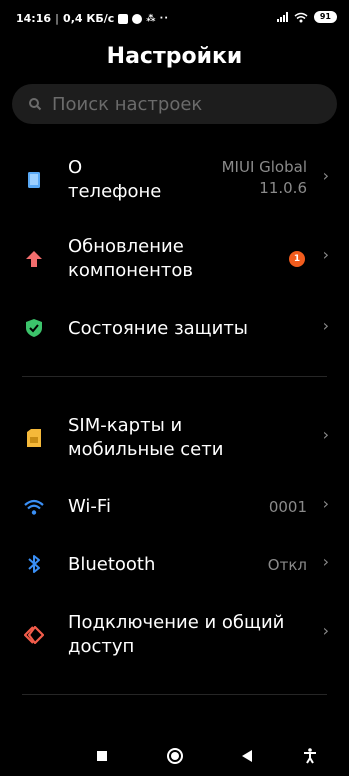 The width and height of the screenshot is (349, 776). What do you see at coordinates (34, 507) in the screenshot?
I see `wifi-icon` at bounding box center [34, 507].